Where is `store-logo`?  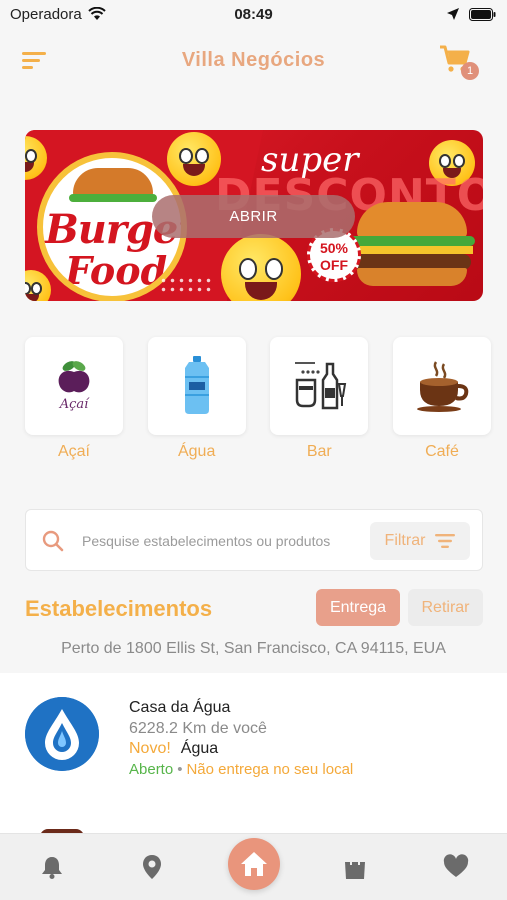 store-logo is located at coordinates (62, 734).